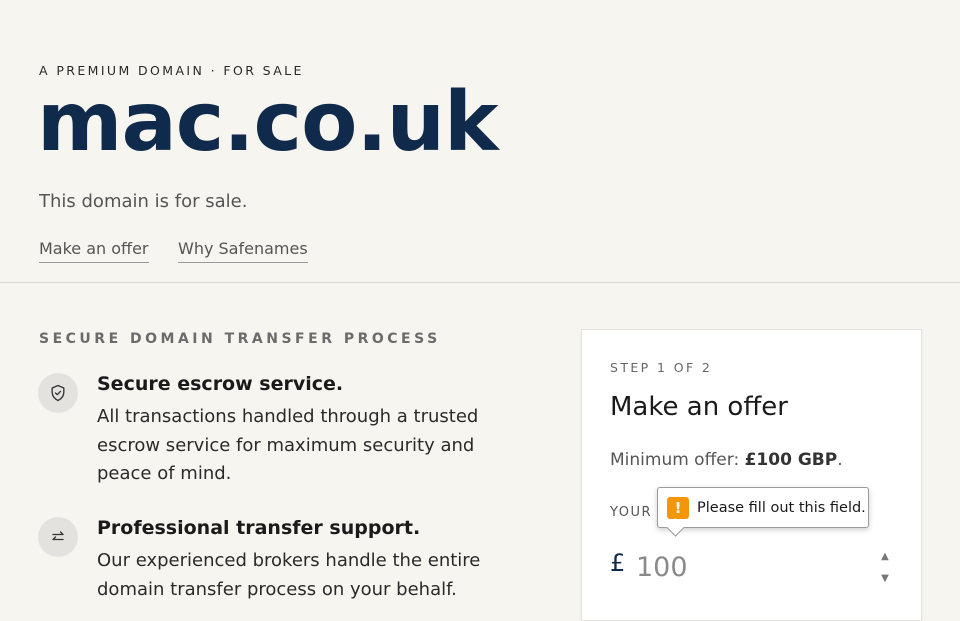 The height and width of the screenshot is (621, 960). What do you see at coordinates (220, 384) in the screenshot?
I see `feature-title: Secure escrow service.` at bounding box center [220, 384].